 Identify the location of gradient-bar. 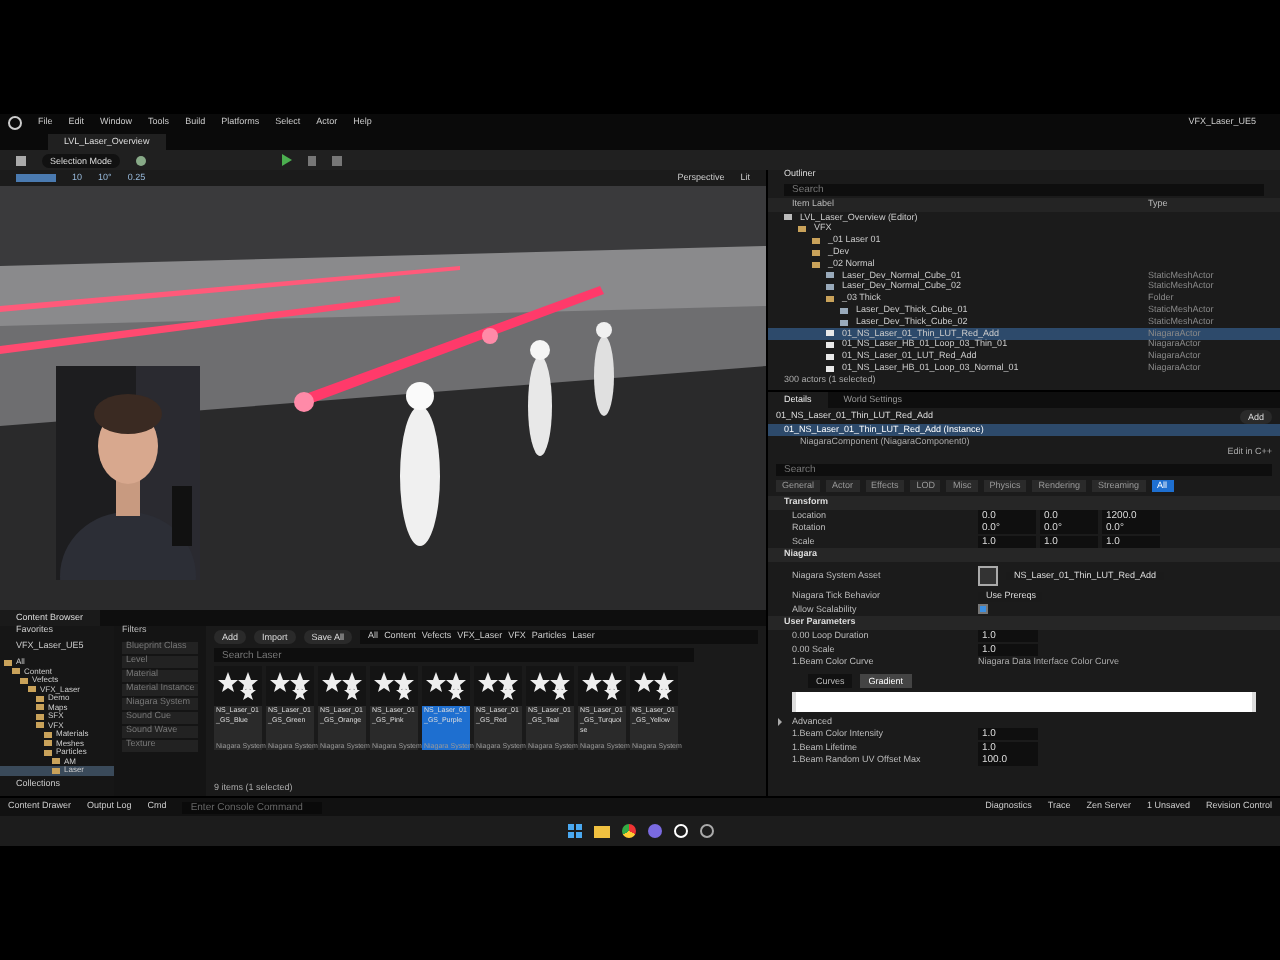
(1024, 701).